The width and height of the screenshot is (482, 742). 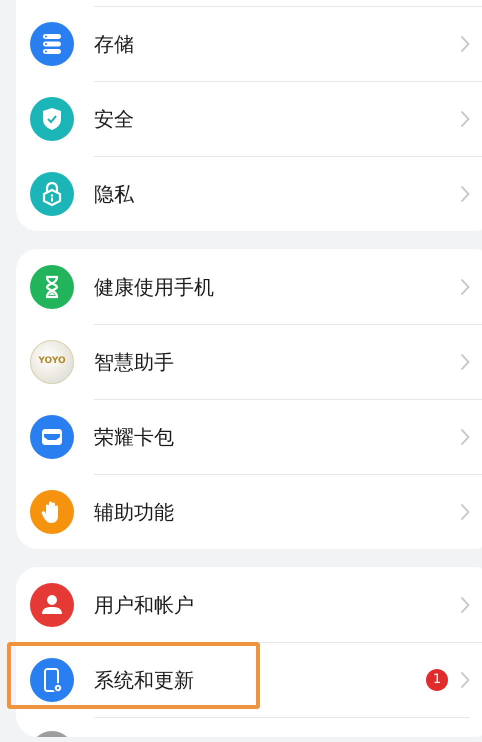 I want to click on settings-row: 健康使用手机, so click(x=249, y=286).